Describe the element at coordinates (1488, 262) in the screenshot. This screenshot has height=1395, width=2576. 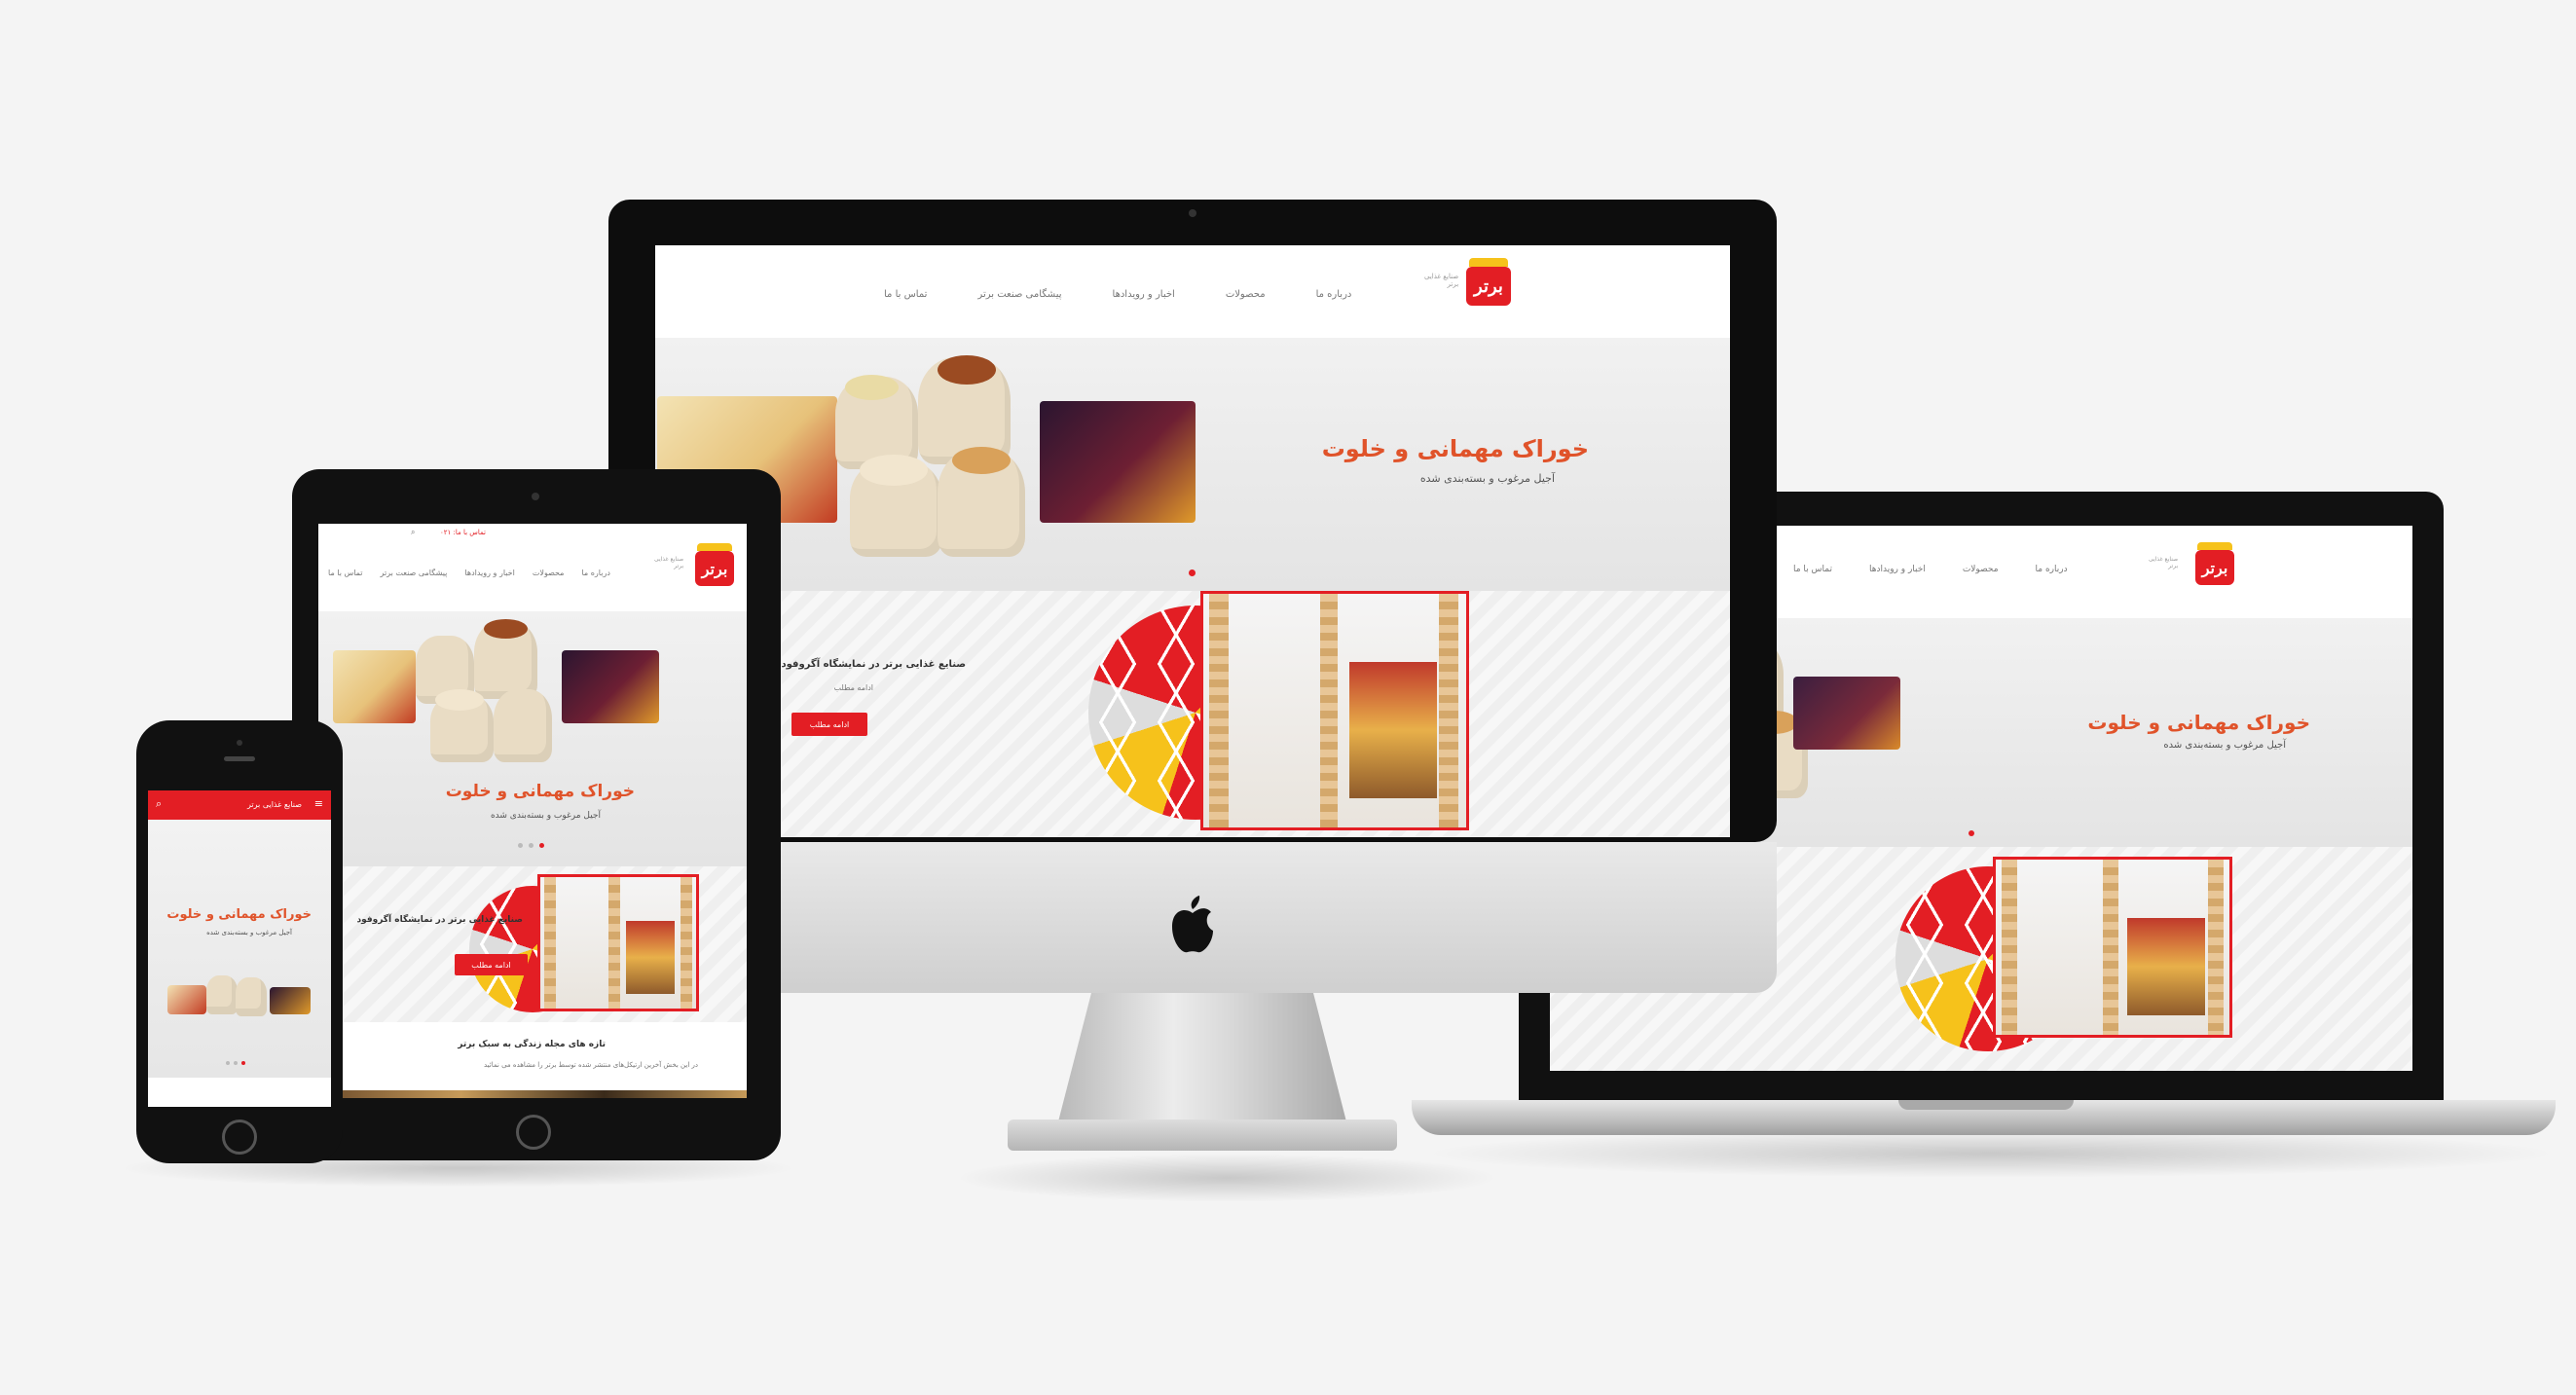
I see `imac-logo-crown` at that location.